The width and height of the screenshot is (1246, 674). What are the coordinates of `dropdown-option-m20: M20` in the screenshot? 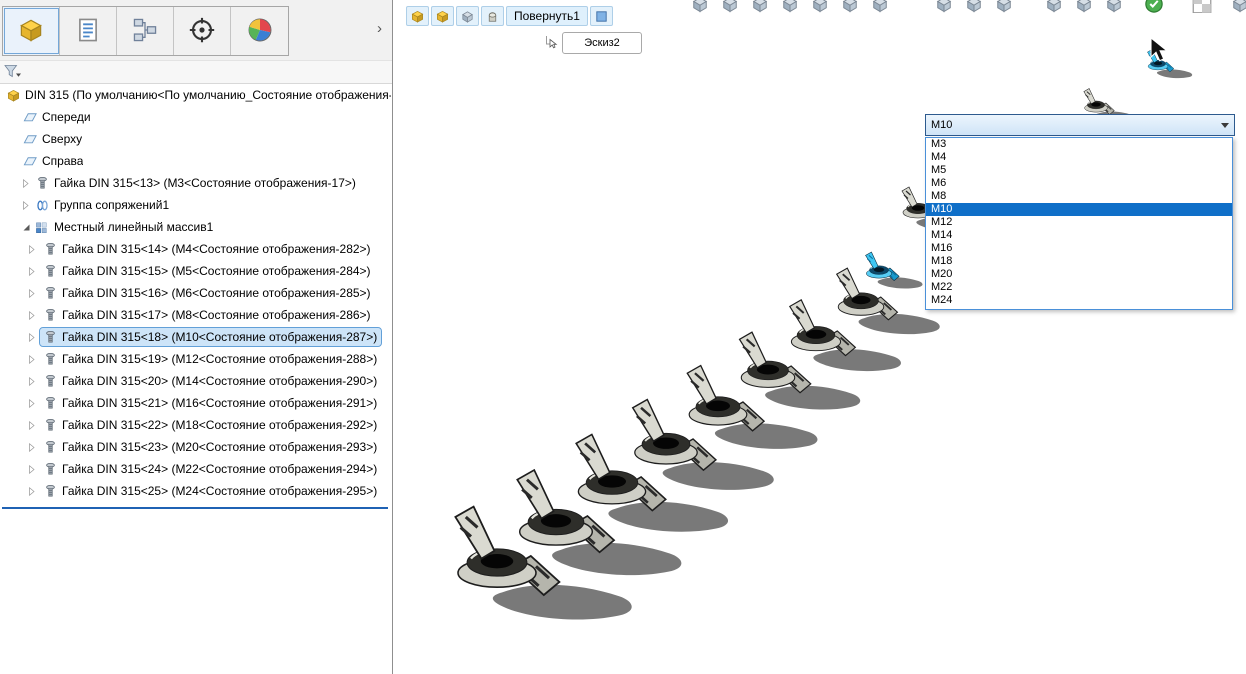 It's located at (1079, 274).